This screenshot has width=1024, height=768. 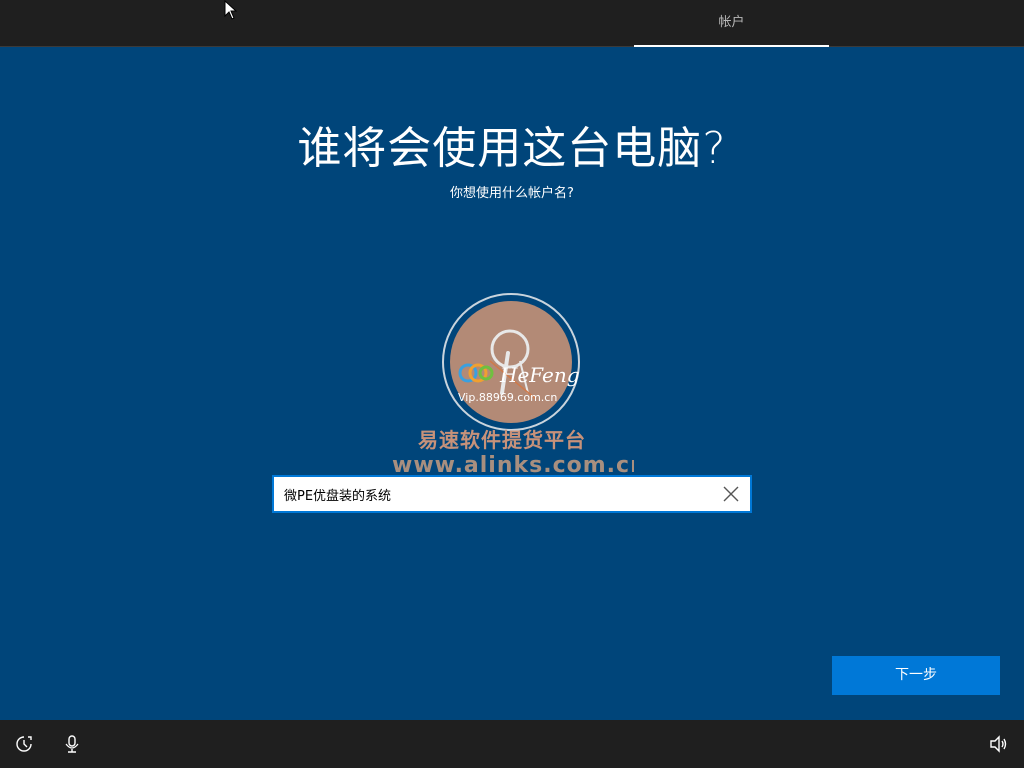 I want to click on watermark-url: Vip.88969.com.cn, so click(x=508, y=397).